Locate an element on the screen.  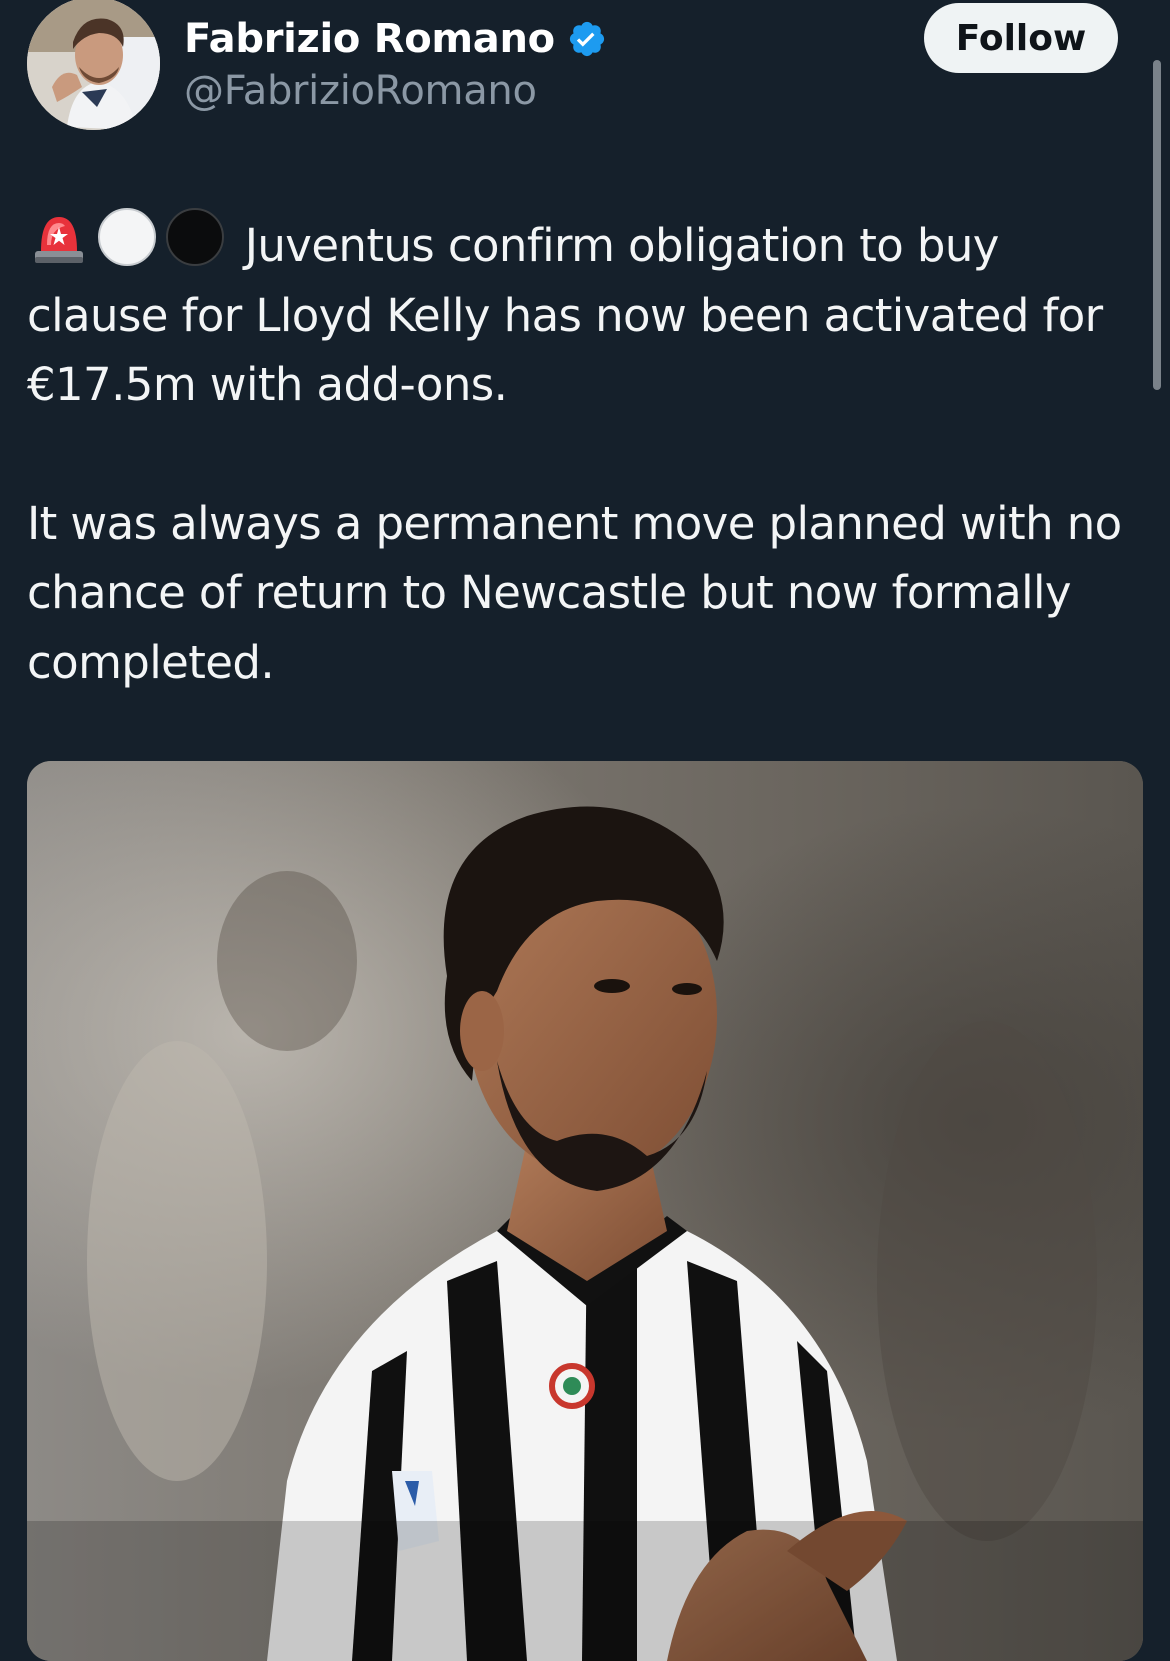
black-circle-icon is located at coordinates (195, 237).